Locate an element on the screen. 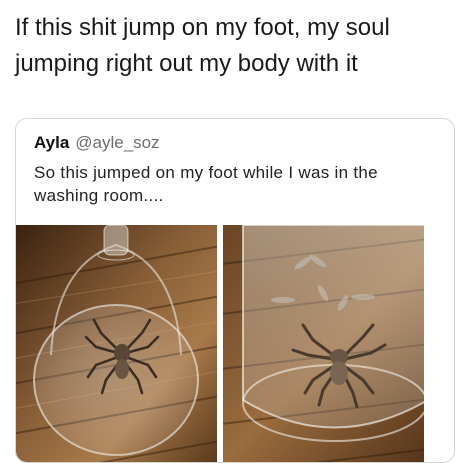 The width and height of the screenshot is (474, 465). author-handle: @ayle_soz is located at coordinates (117, 142).